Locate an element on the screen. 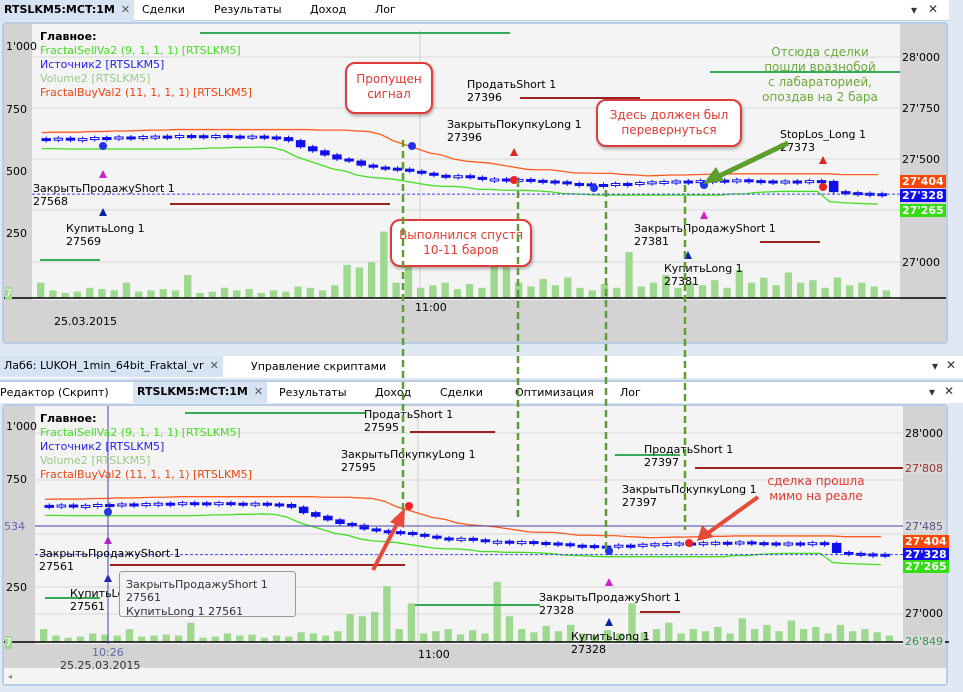 The width and height of the screenshot is (963, 692). trade-label: ЗакрытьПокупкуLong 1 27595 is located at coordinates (408, 461).